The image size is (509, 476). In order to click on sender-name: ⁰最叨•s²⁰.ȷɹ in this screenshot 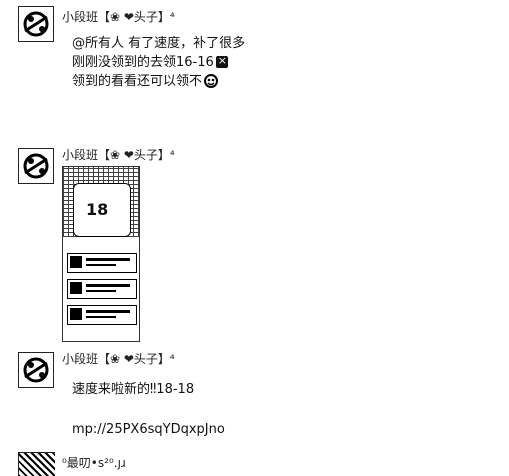, I will do `click(94, 462)`.